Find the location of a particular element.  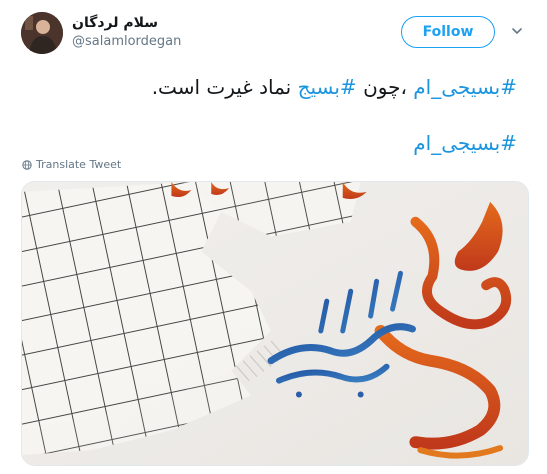

chevron-down-icon is located at coordinates (517, 31).